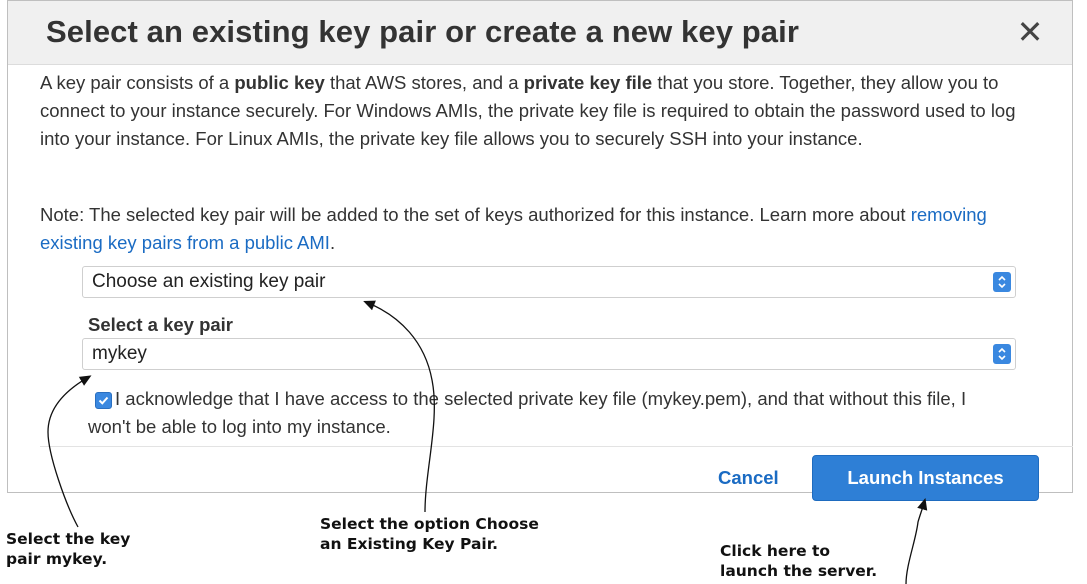  I want to click on callout-arrow-select-key-pair, so click(69, 451).